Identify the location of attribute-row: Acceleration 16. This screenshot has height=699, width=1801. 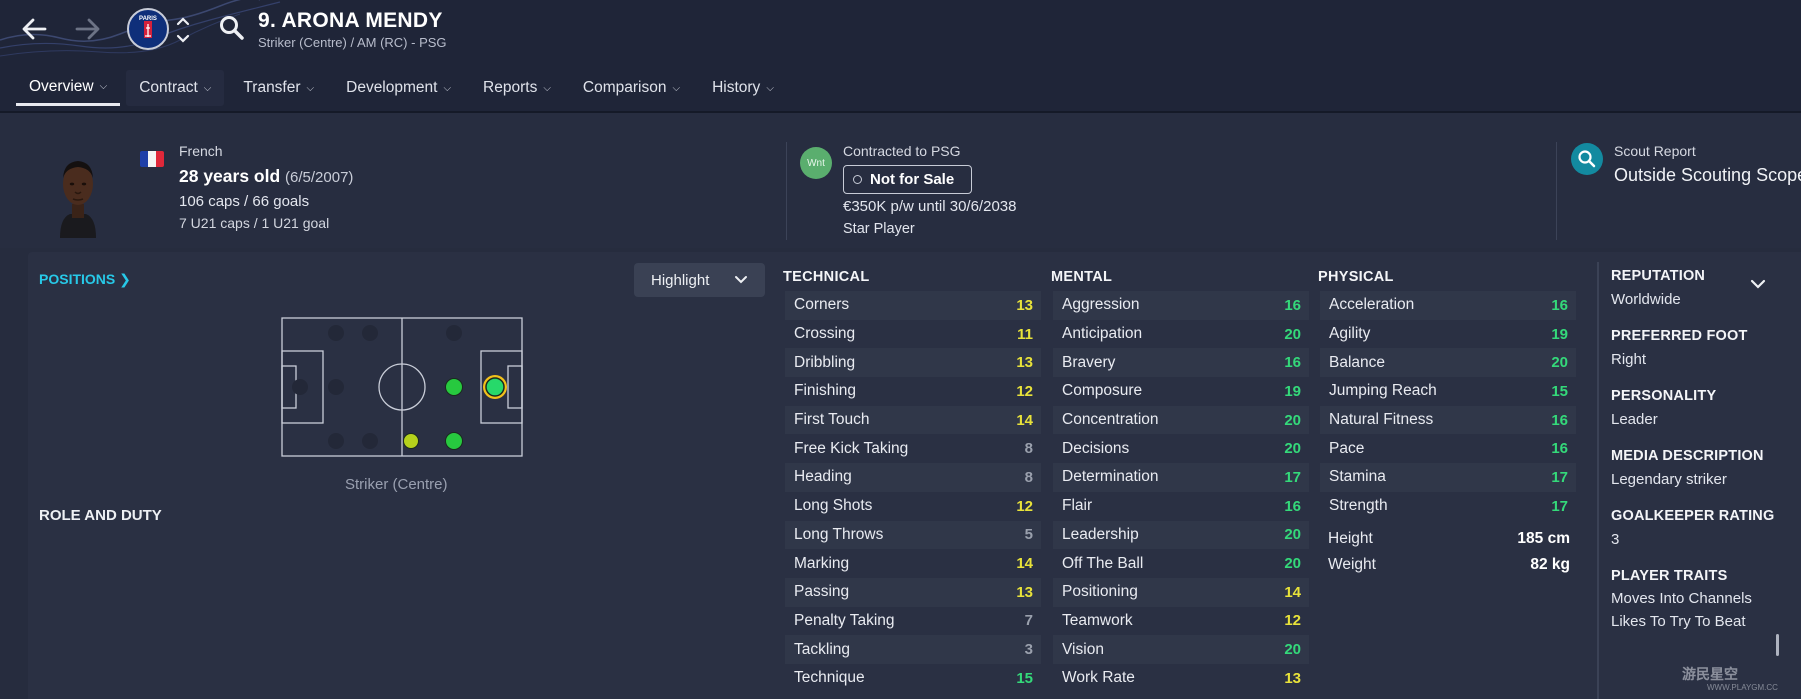
(1448, 305).